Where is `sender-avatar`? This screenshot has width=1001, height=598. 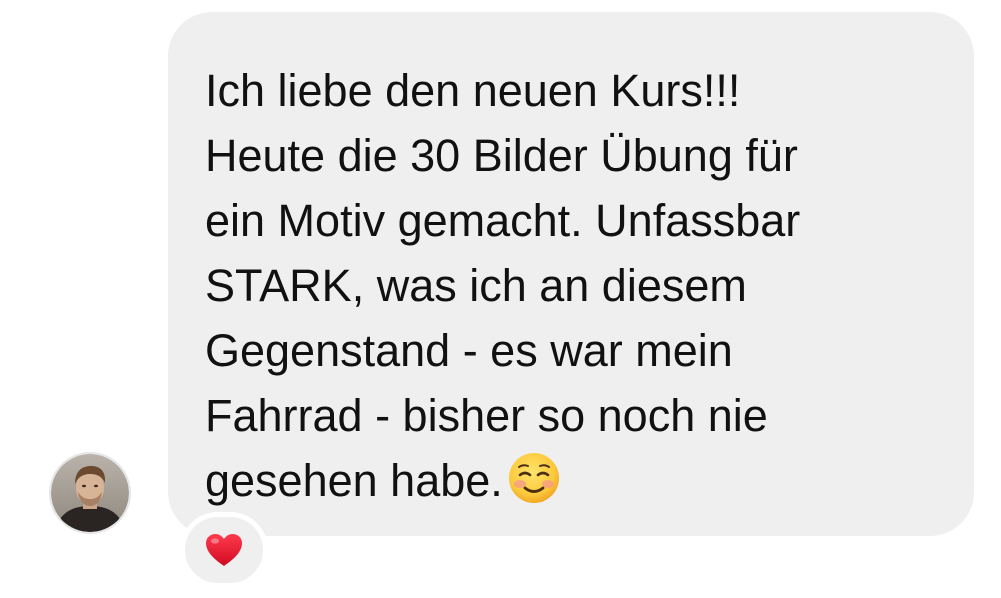
sender-avatar is located at coordinates (90, 493).